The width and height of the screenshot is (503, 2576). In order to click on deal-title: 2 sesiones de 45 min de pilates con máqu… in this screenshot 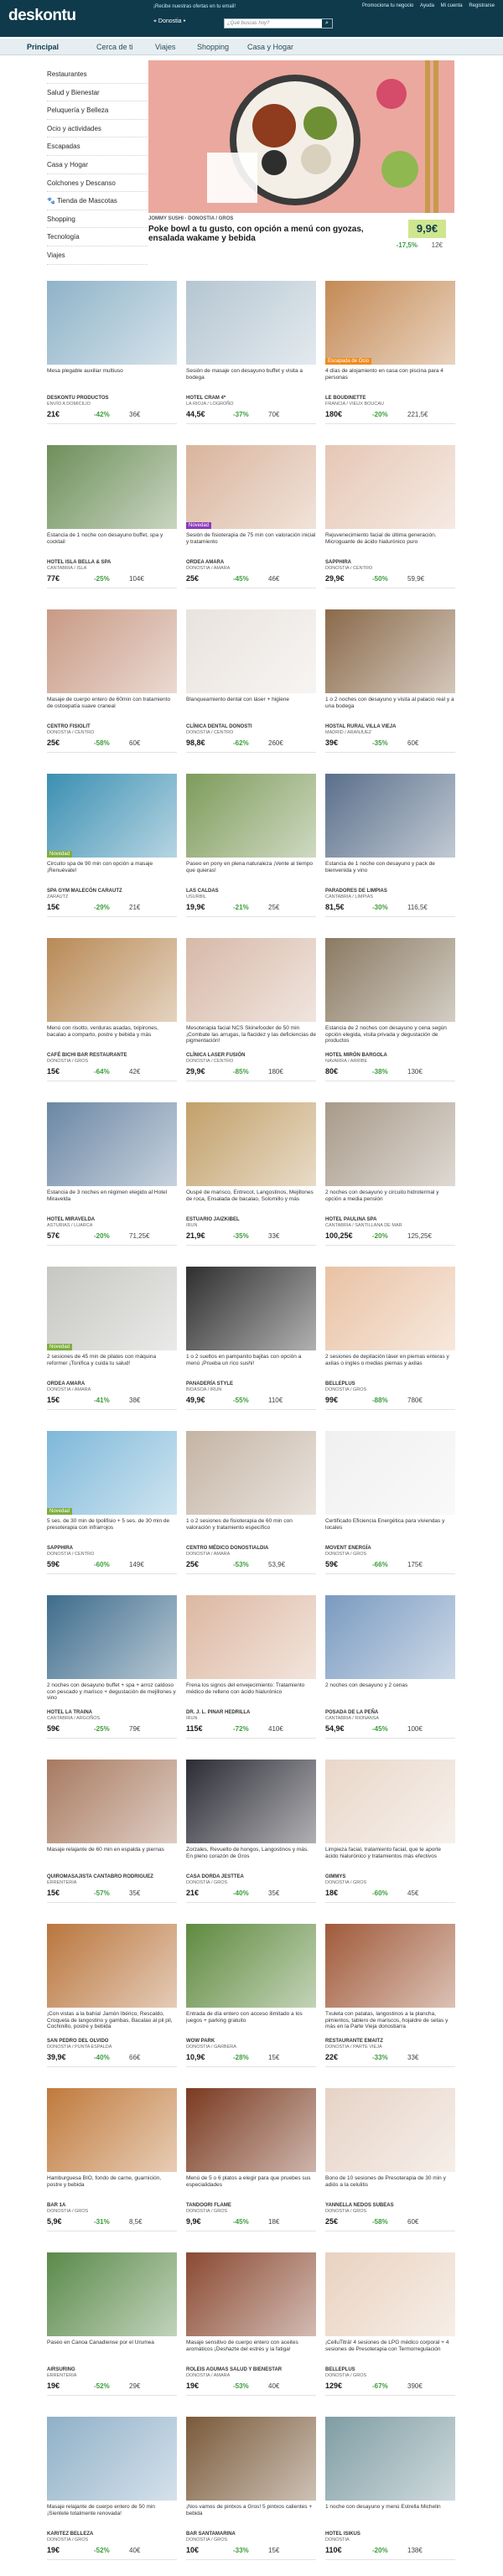, I will do `click(112, 1363)`.